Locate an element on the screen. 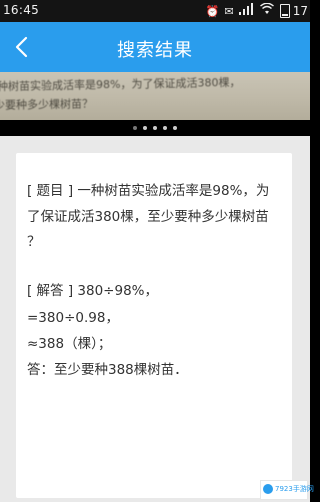  status-time: 16:45 is located at coordinates (21, 10).